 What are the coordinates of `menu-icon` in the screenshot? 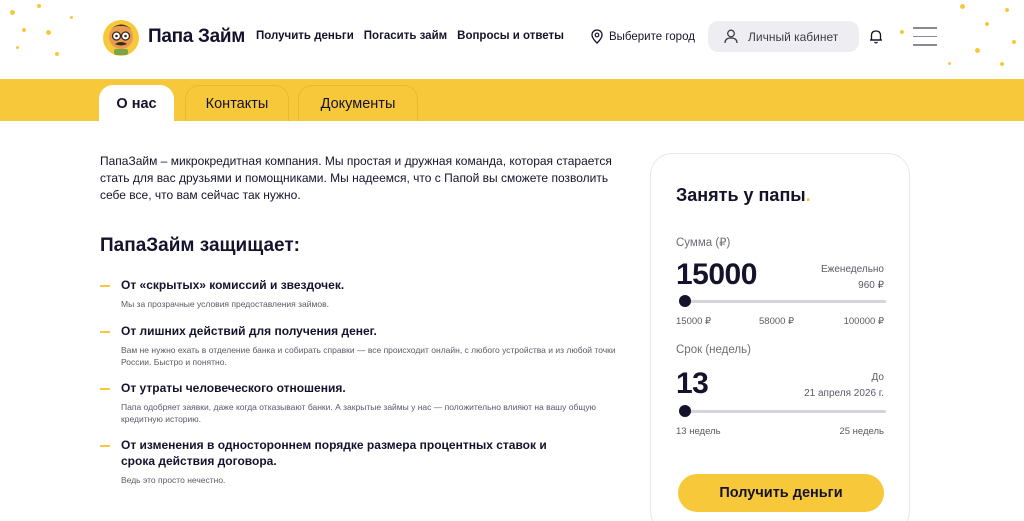 It's located at (925, 40).